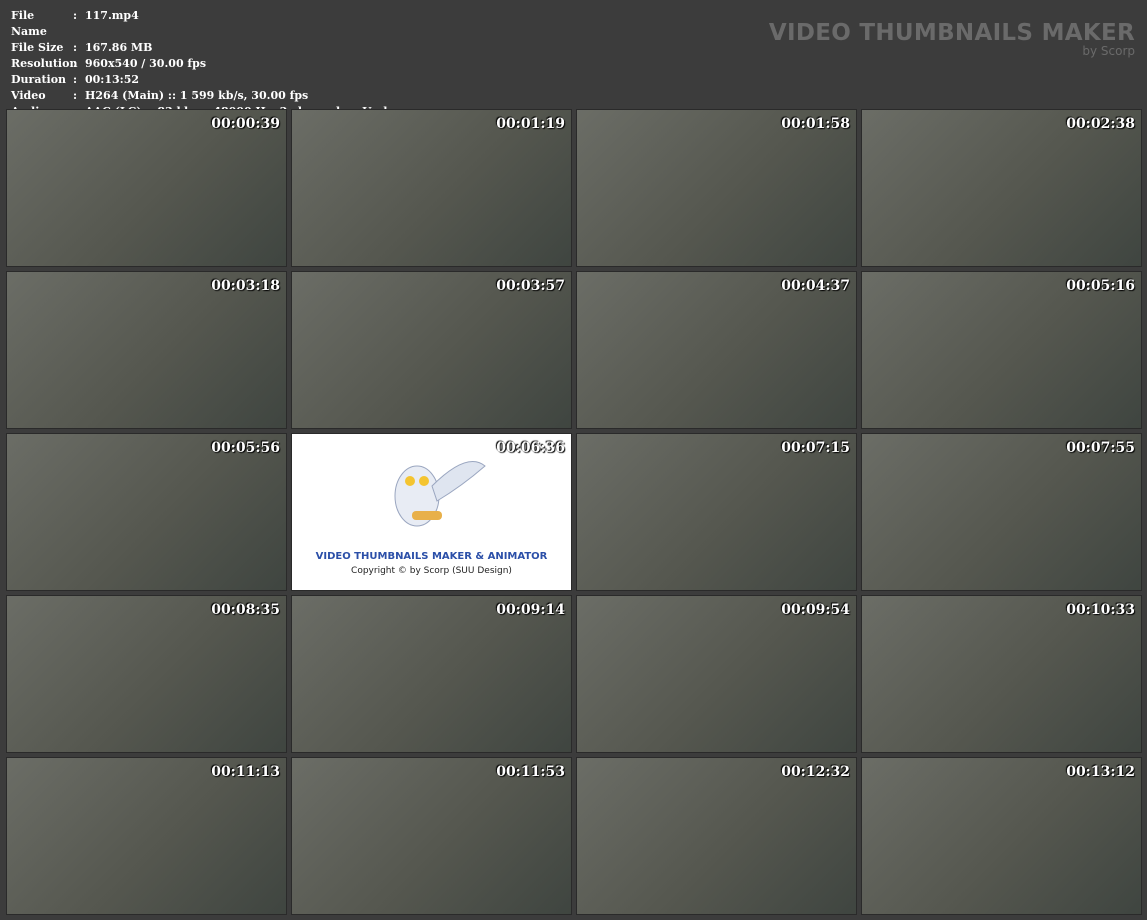 This screenshot has width=1147, height=920. I want to click on info-row: File Name:117.mp4, so click(199, 24).